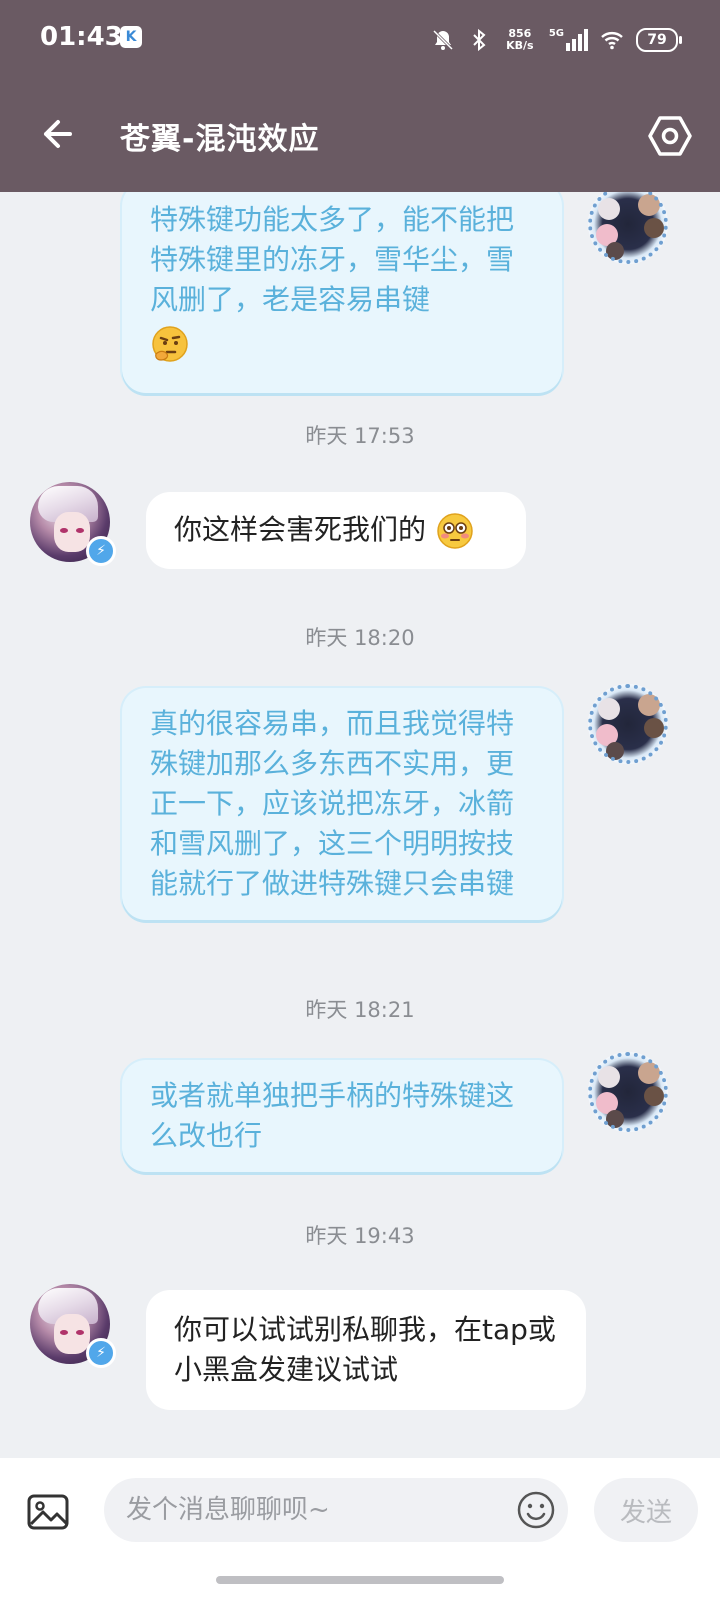 The height and width of the screenshot is (1600, 720). What do you see at coordinates (220, 139) in the screenshot?
I see `chat-title: 苍翼-混沌效应` at bounding box center [220, 139].